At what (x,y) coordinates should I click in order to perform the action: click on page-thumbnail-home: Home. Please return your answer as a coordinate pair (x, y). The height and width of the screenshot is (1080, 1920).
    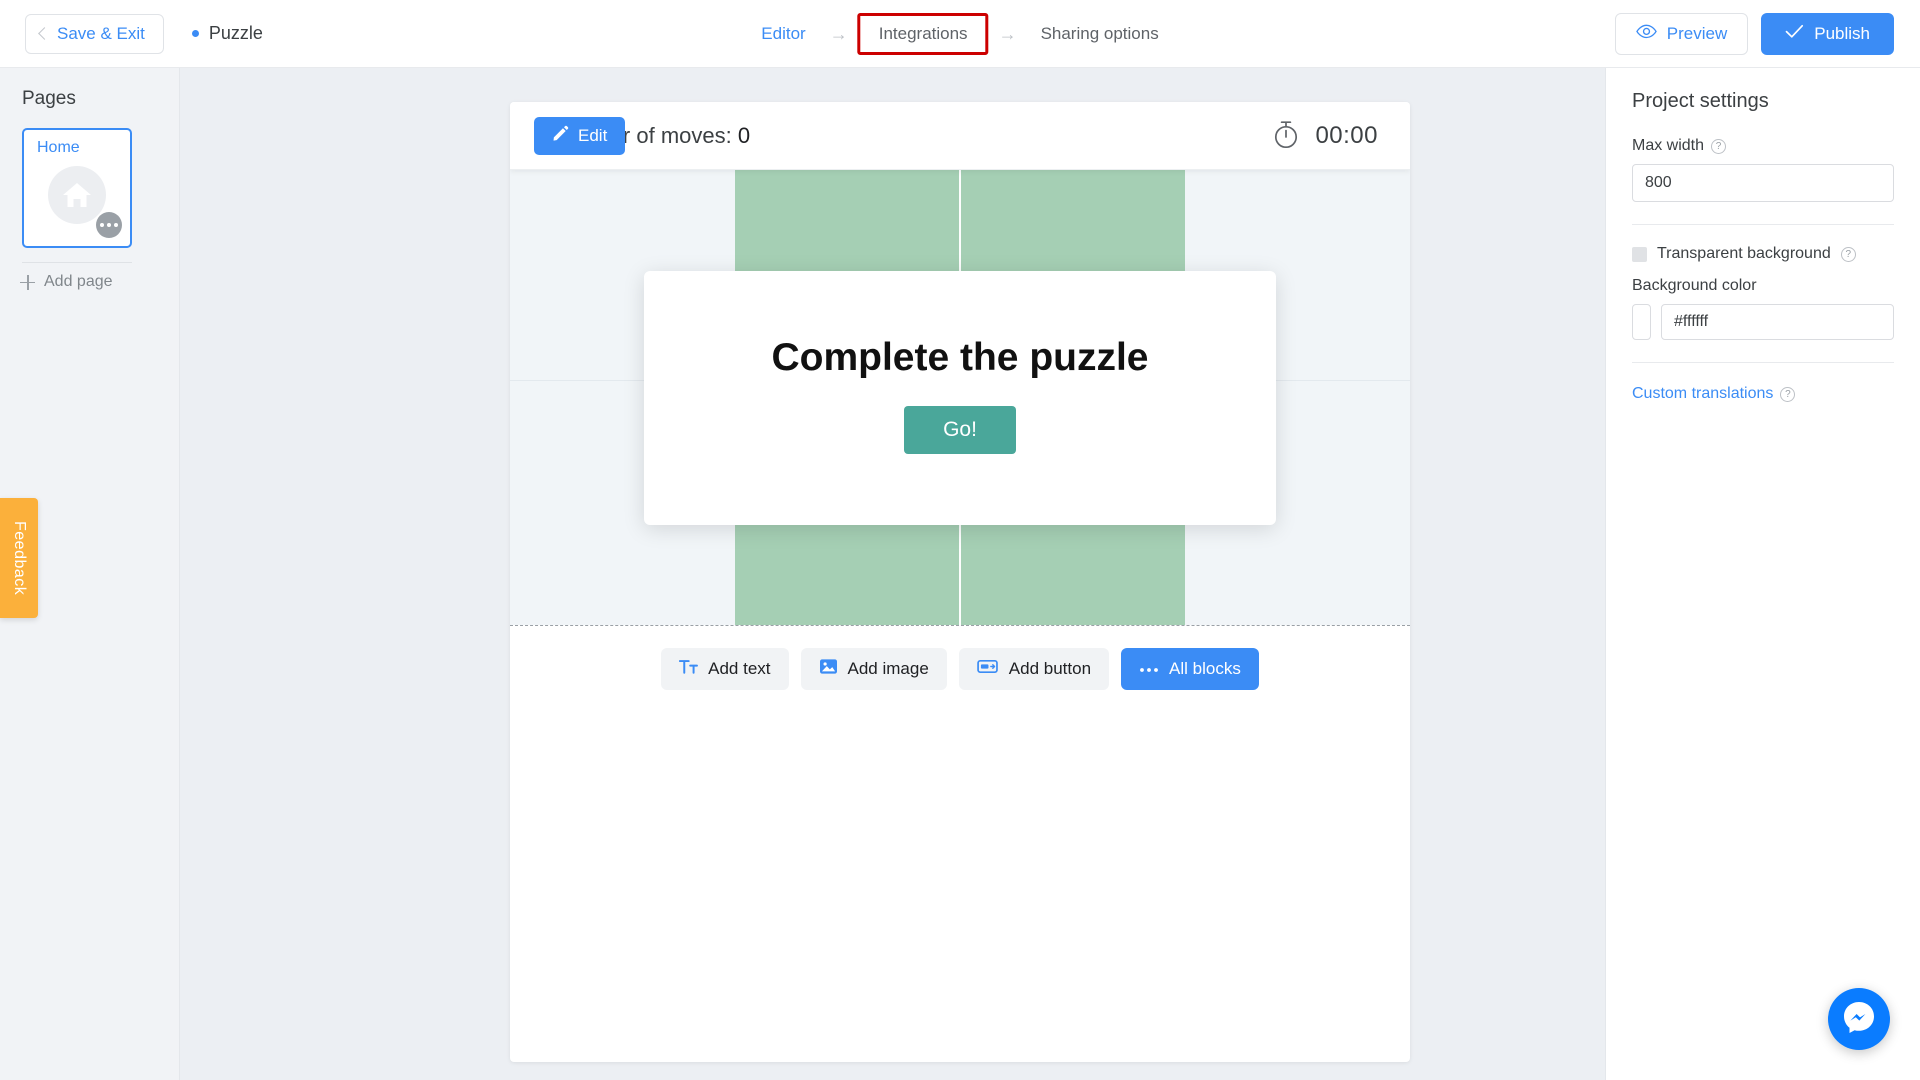
    Looking at the image, I should click on (77, 188).